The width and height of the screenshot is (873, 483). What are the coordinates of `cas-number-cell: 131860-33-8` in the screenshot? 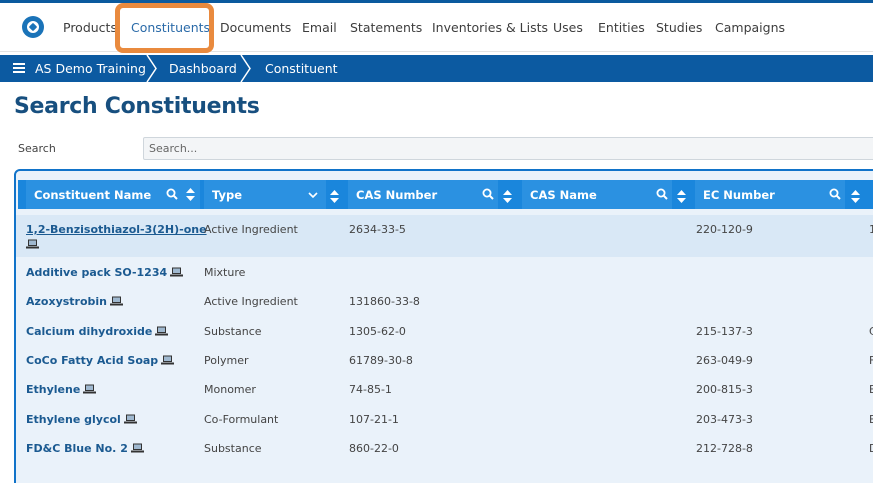 It's located at (384, 301).